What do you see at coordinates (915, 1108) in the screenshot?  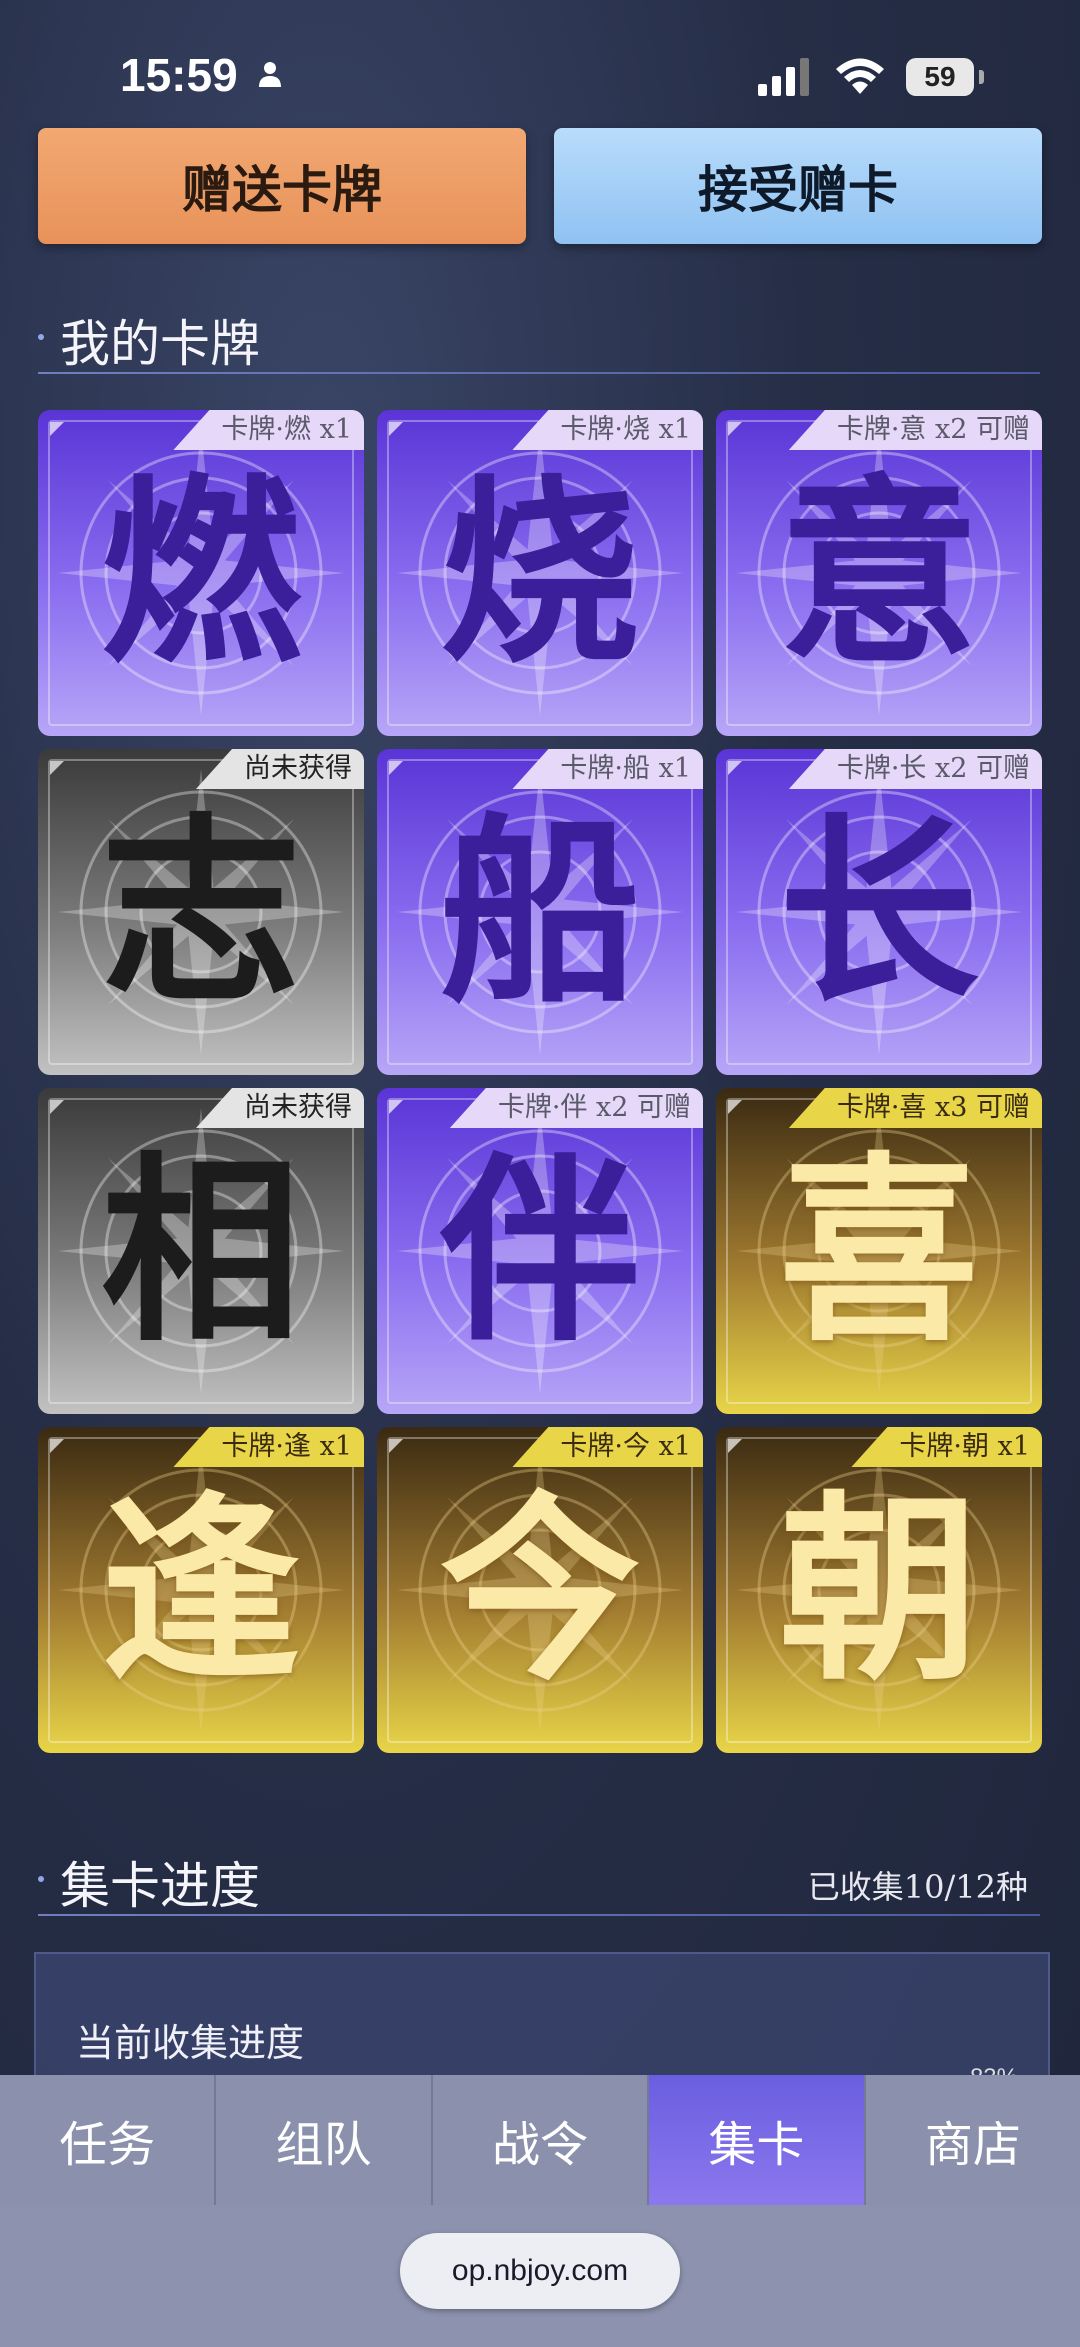 I see `card-tag: 卡牌·喜 x3 可赠` at bounding box center [915, 1108].